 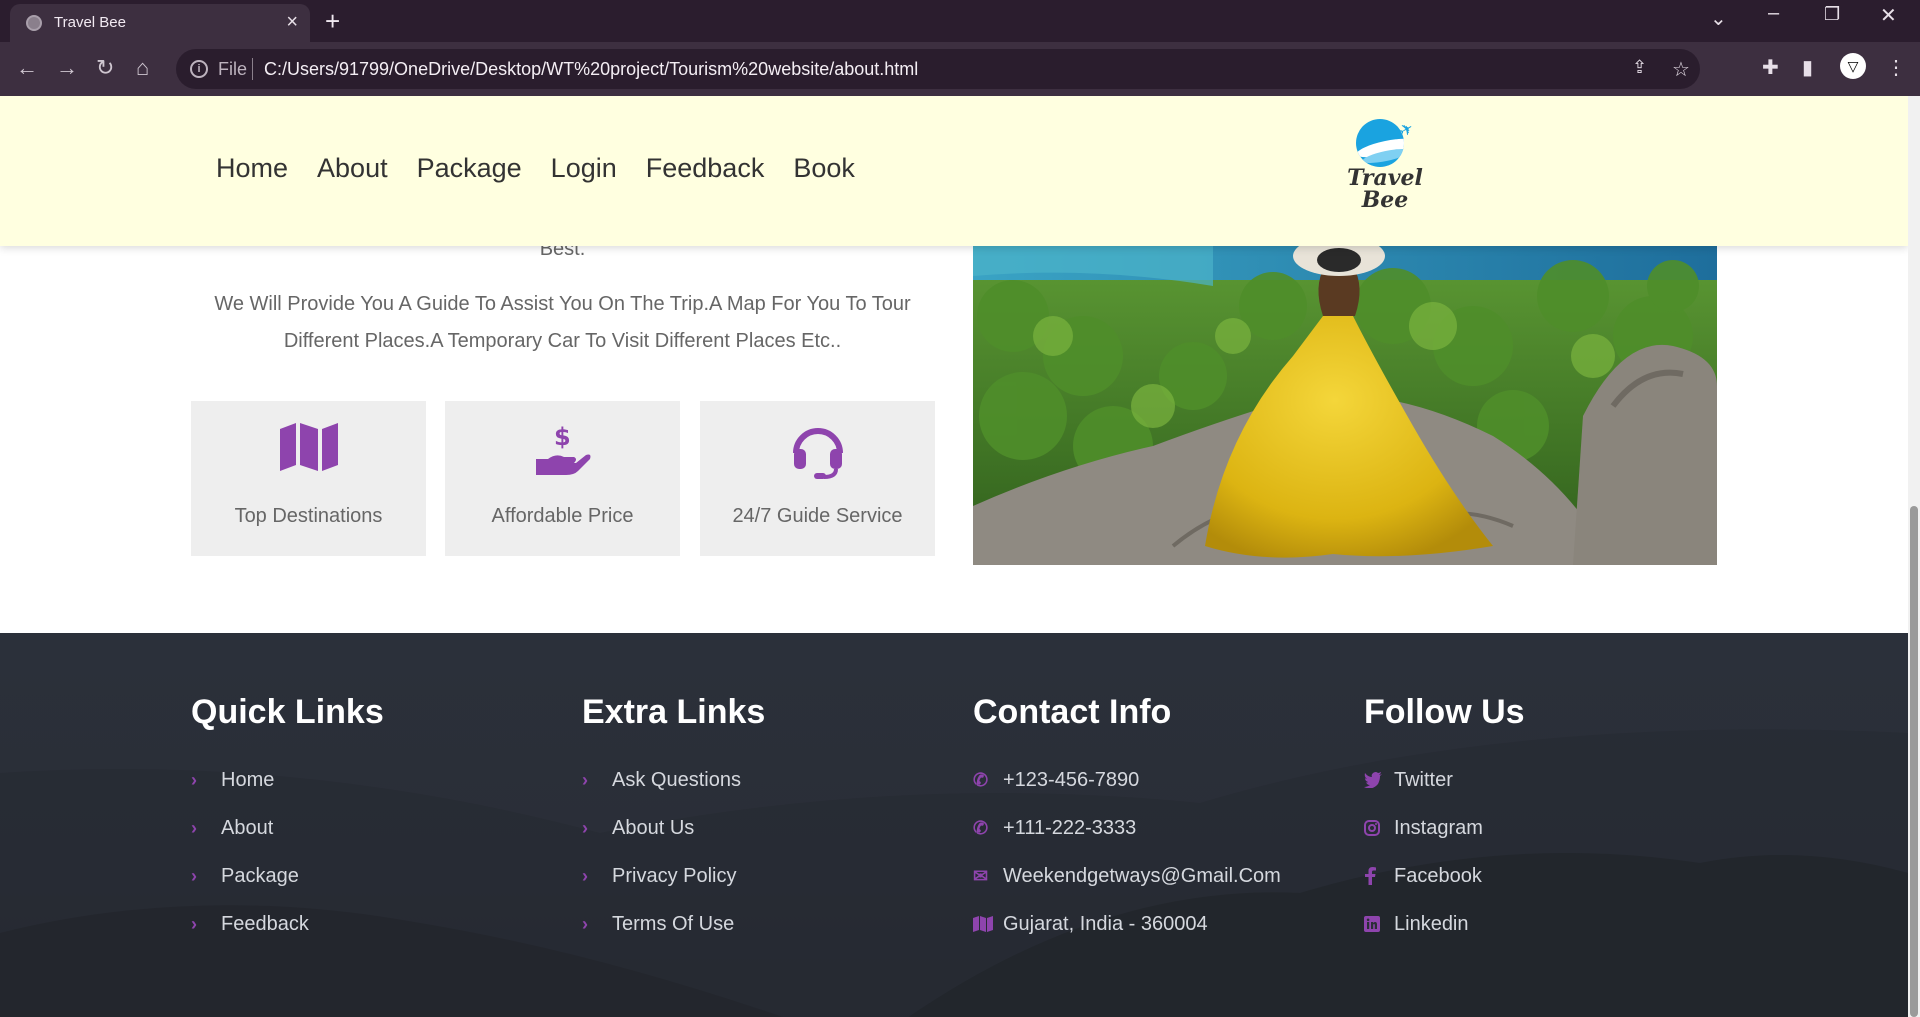 What do you see at coordinates (674, 712) in the screenshot?
I see `footer-heading: Extra Links` at bounding box center [674, 712].